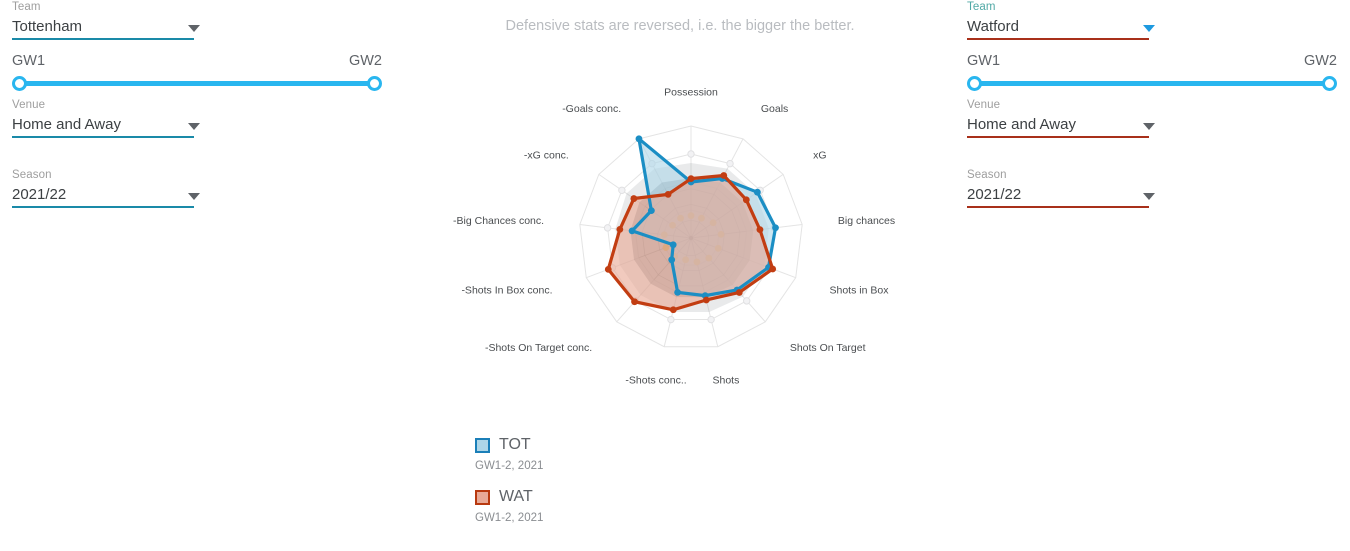 This screenshot has height=551, width=1350. I want to click on legend-item: WAT GW1-2, 2021, so click(595, 506).